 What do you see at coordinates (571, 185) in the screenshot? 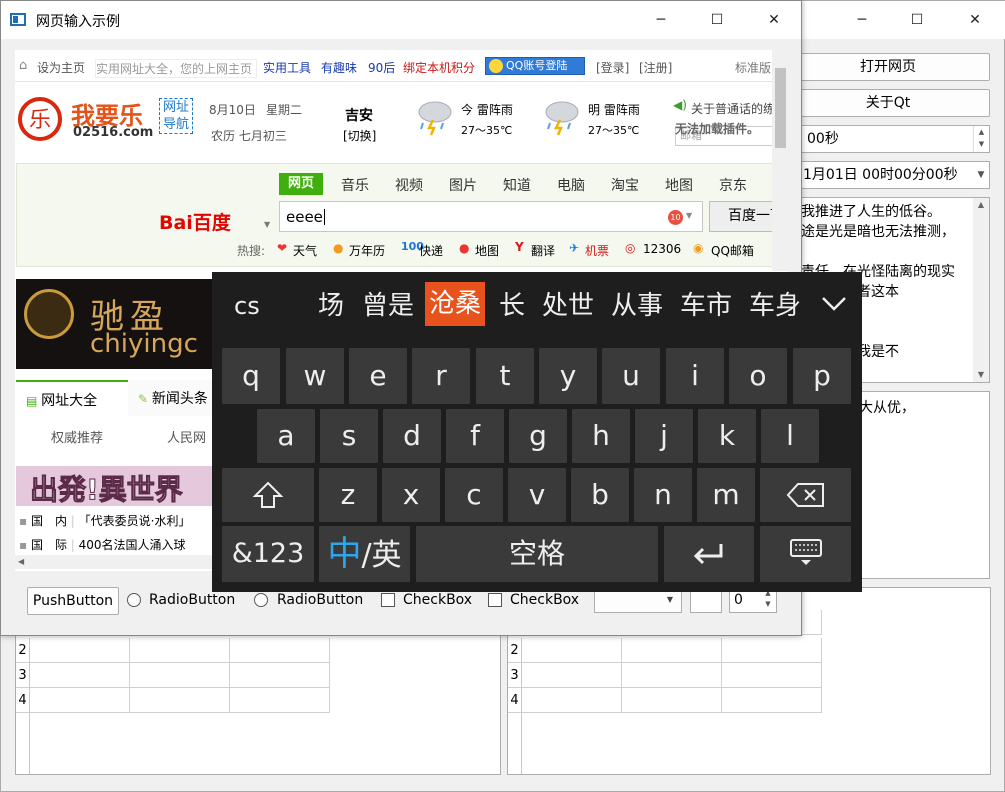
I see `tab-computer: 电脑` at bounding box center [571, 185].